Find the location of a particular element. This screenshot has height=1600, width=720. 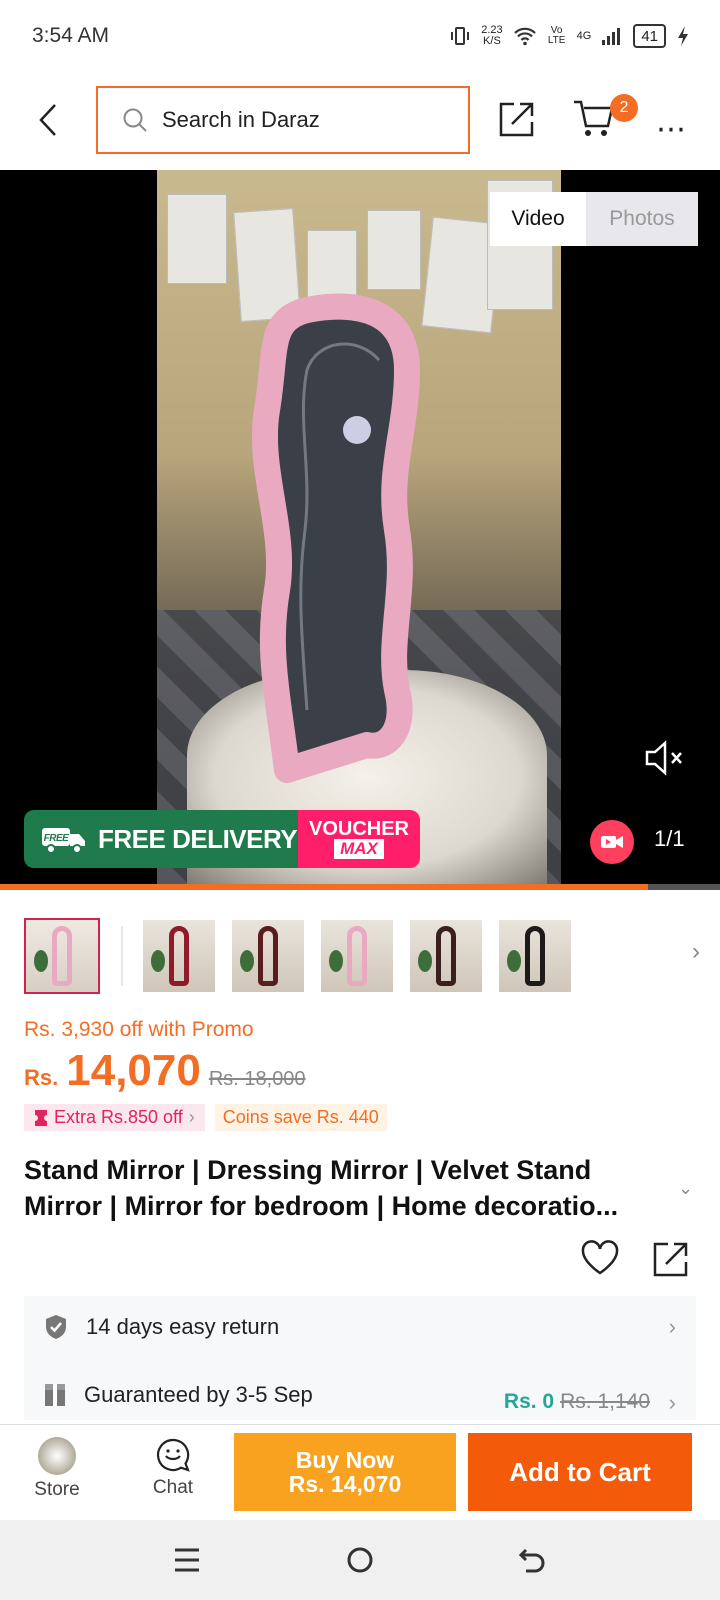

top-bar: Search in Daraz 2 ⋯ is located at coordinates (360, 120).